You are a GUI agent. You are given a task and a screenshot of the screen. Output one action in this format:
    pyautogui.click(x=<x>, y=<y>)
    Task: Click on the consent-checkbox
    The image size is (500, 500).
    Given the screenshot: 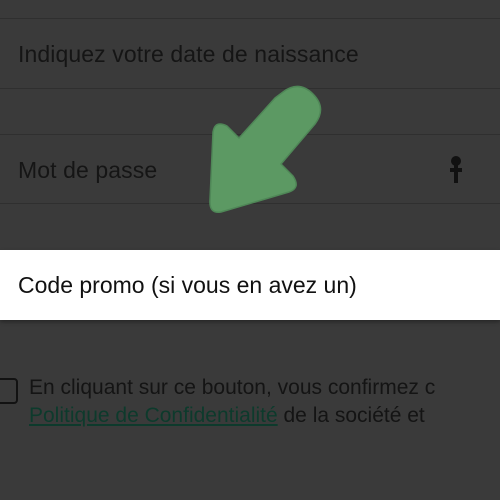 What is the action you would take?
    pyautogui.click(x=9, y=391)
    